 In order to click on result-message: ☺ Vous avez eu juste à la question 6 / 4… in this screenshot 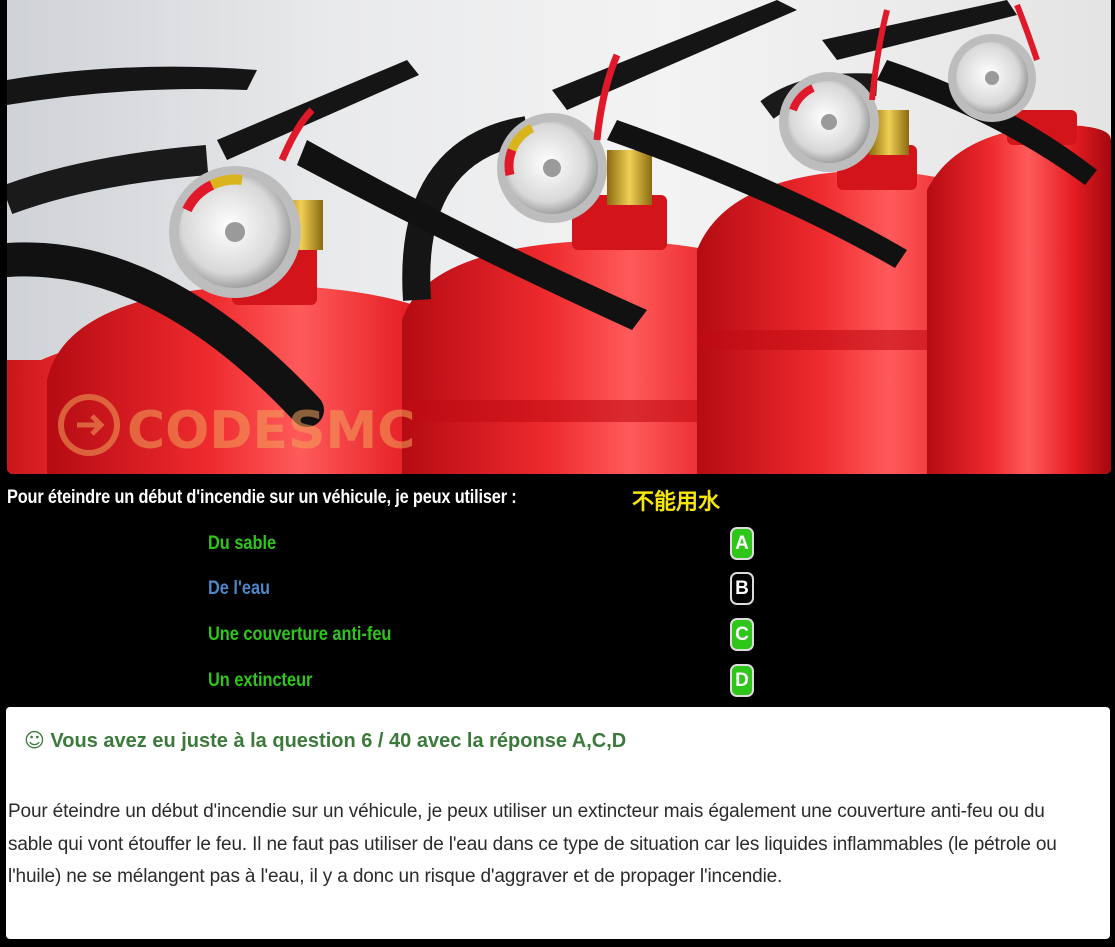, I will do `click(325, 740)`.